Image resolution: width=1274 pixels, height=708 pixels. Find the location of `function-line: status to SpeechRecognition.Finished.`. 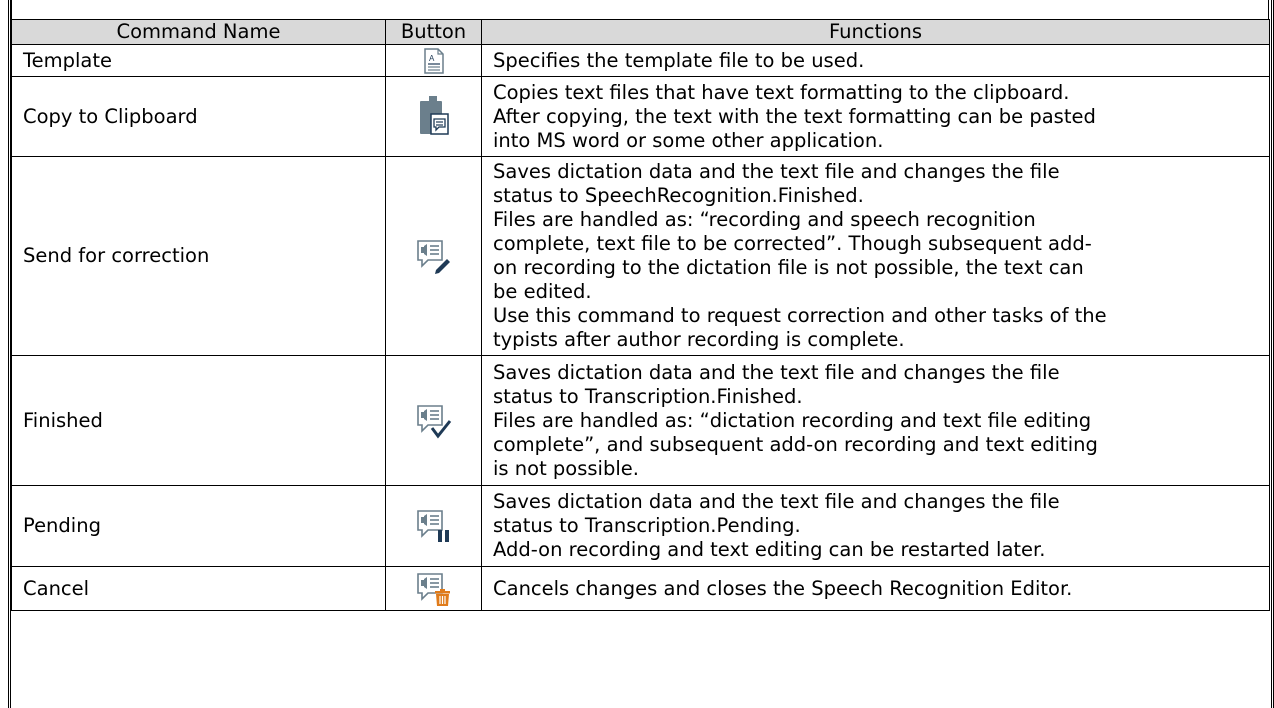

function-line: status to SpeechRecognition.Finished. is located at coordinates (678, 195).